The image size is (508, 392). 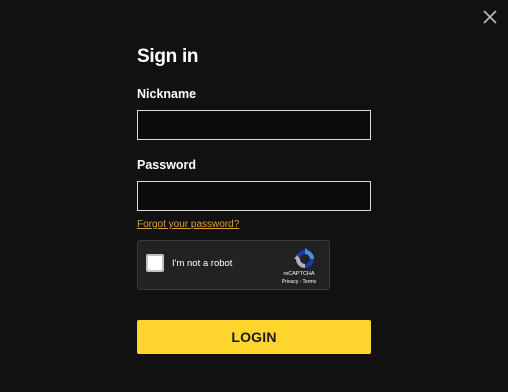 I want to click on recaptcha-privacy-terms-link: Privacy - Terms, so click(x=299, y=282).